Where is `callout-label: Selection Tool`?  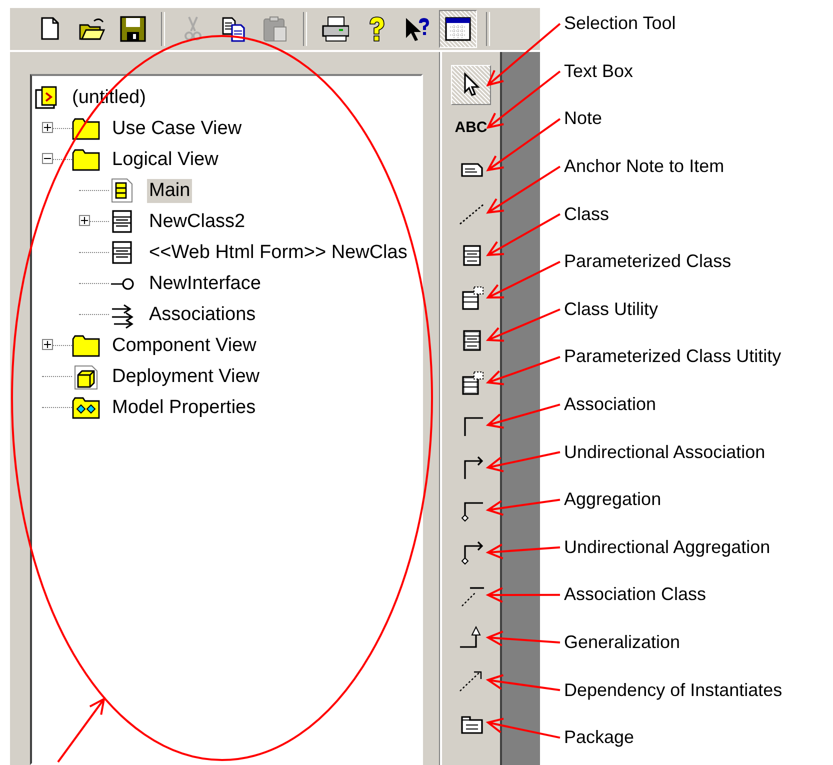 callout-label: Selection Tool is located at coordinates (620, 23).